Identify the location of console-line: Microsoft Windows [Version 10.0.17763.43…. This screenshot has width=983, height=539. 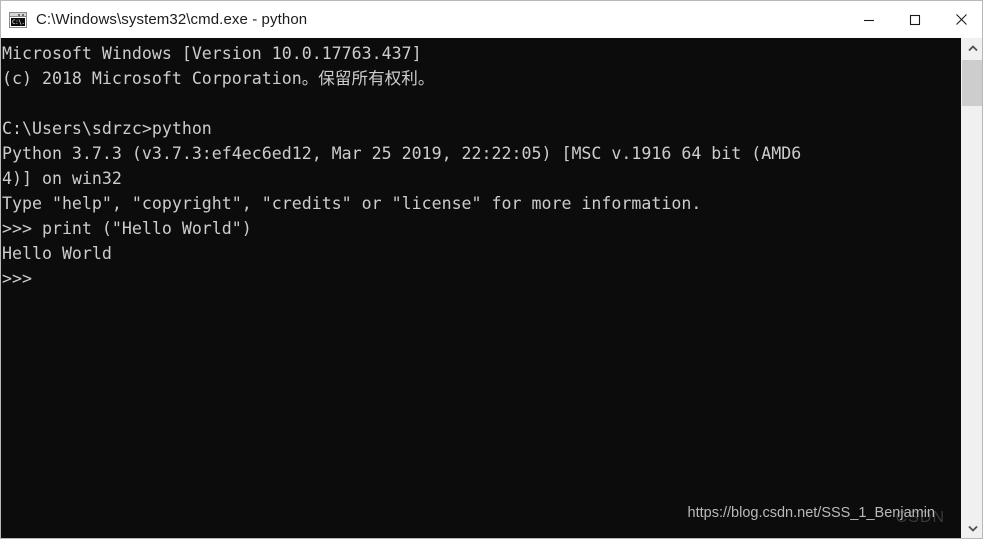
(212, 53).